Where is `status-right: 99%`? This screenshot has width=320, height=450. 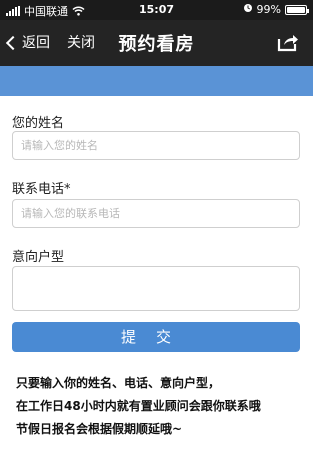 status-right: 99% is located at coordinates (276, 9).